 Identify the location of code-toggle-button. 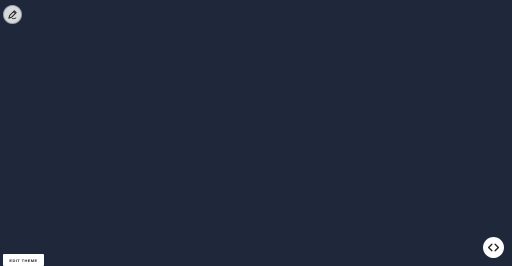
(493, 247).